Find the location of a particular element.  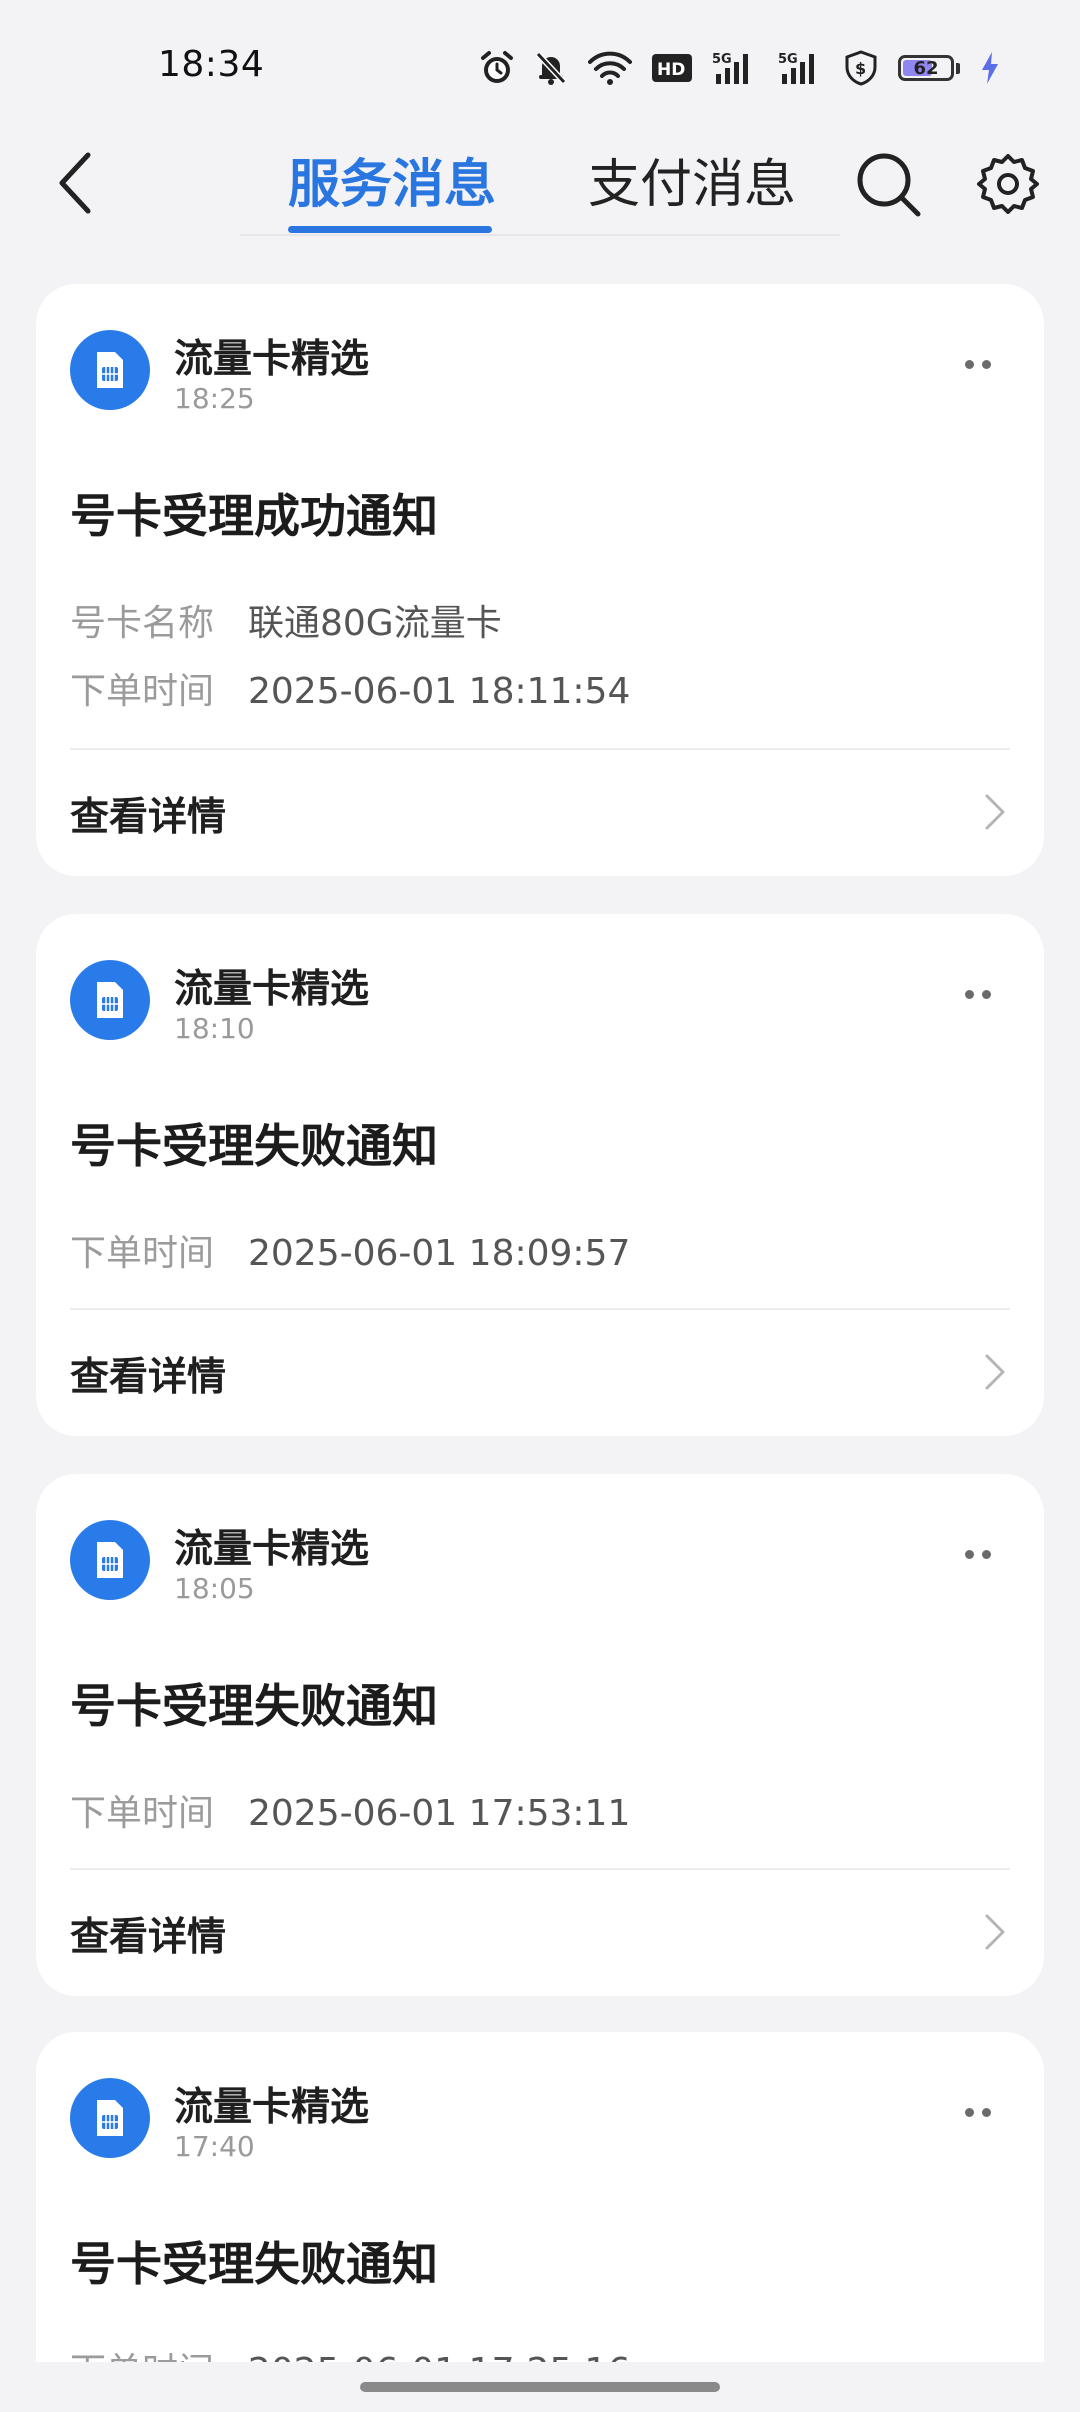

search-button is located at coordinates (888, 184).